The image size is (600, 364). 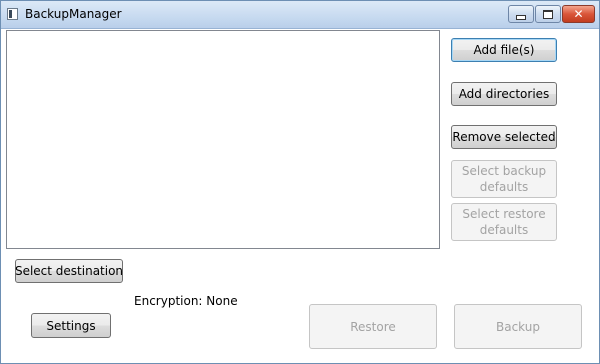 What do you see at coordinates (518, 326) in the screenshot?
I see `backup-button: Backup` at bounding box center [518, 326].